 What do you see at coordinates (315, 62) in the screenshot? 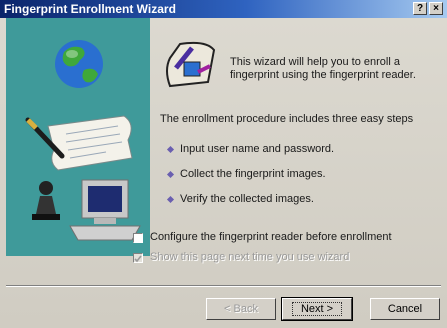
I see `intro-line-1: This wizard will help you to enroll a` at bounding box center [315, 62].